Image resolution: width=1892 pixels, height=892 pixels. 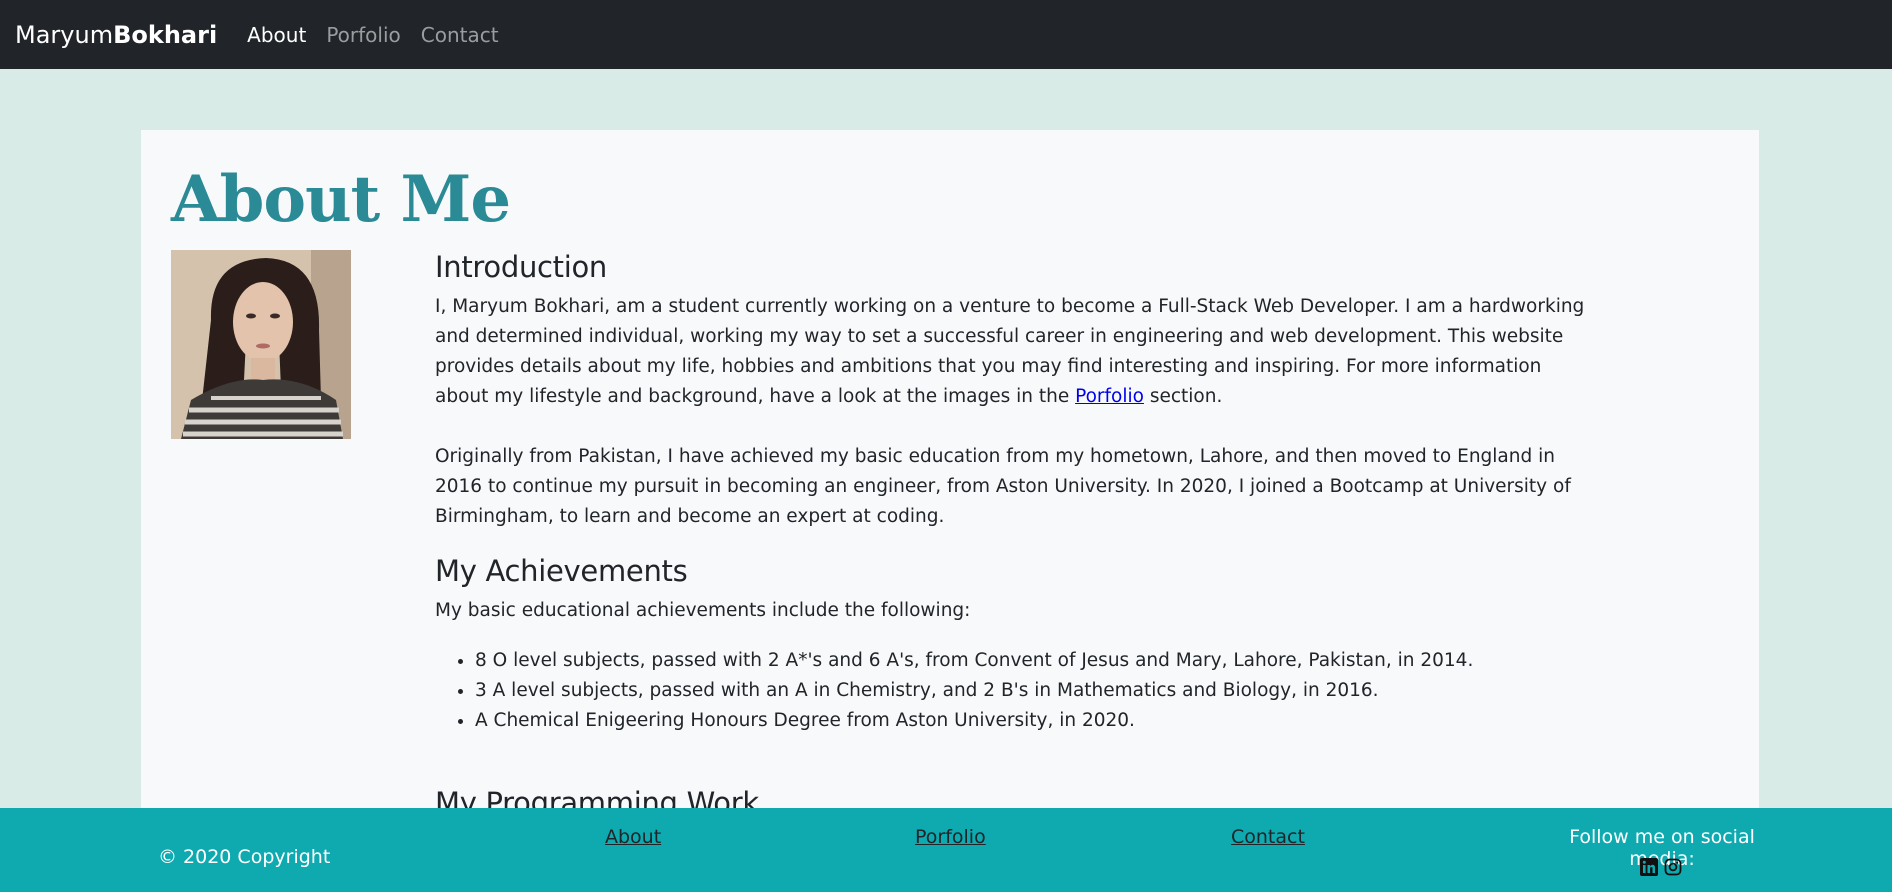 I want to click on profile-photo, so click(x=261, y=344).